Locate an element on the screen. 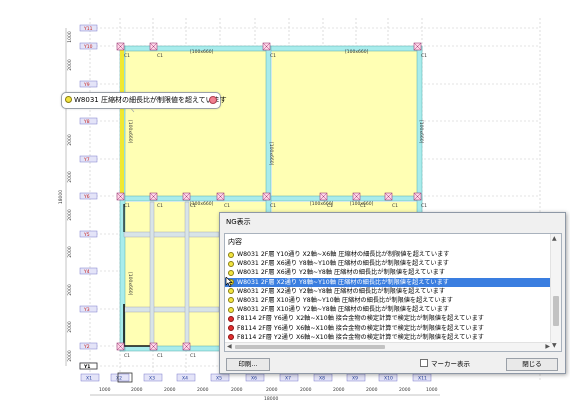 Image resolution: width=570 pixels, height=415 pixels. scroll-up-icon: ▲ is located at coordinates (554, 238).